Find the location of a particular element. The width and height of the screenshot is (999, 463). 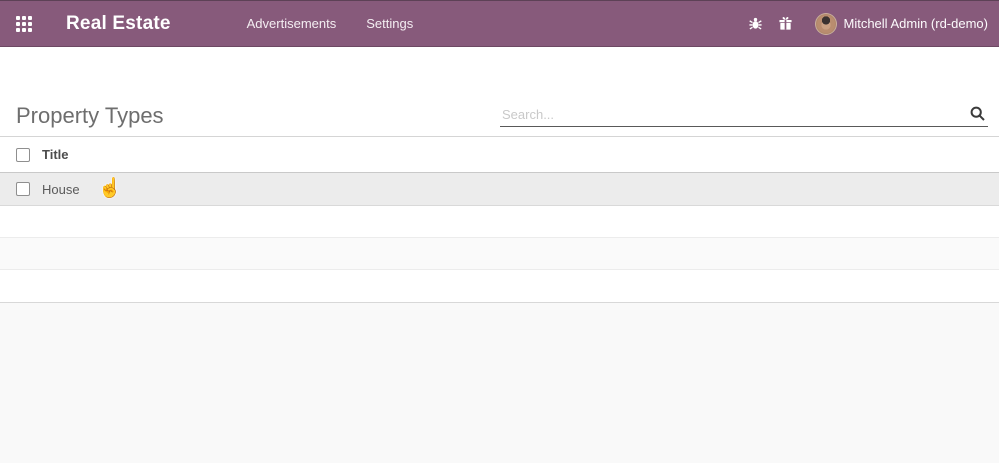

apps-menu-button is located at coordinates (24, 23).